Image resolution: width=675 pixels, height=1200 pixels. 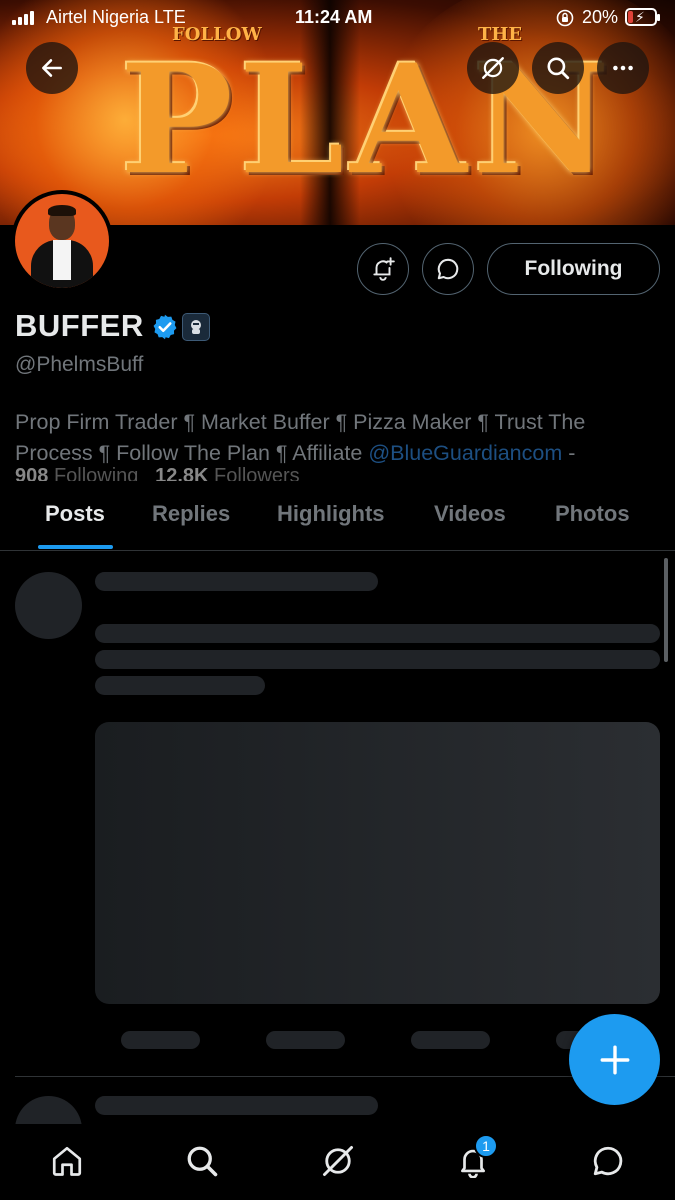 I want to click on handle: @PhelmsBuff, so click(x=79, y=364).